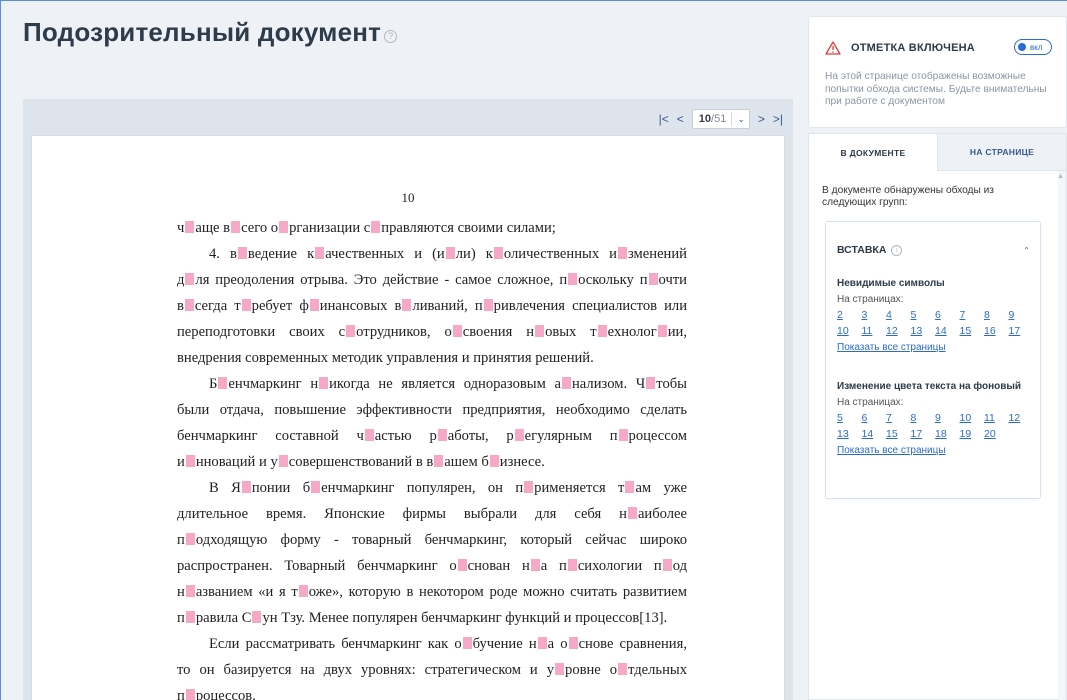 The height and width of the screenshot is (700, 1067). What do you see at coordinates (849, 315) in the screenshot?
I see `page-link: 2` at bounding box center [849, 315].